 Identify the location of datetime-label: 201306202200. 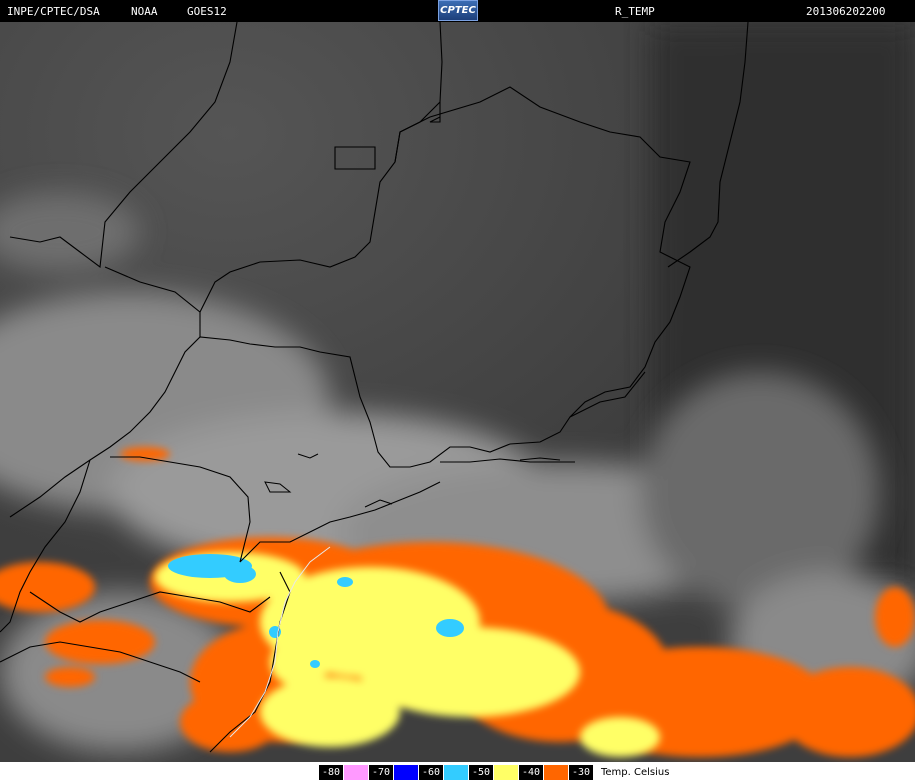
(846, 11).